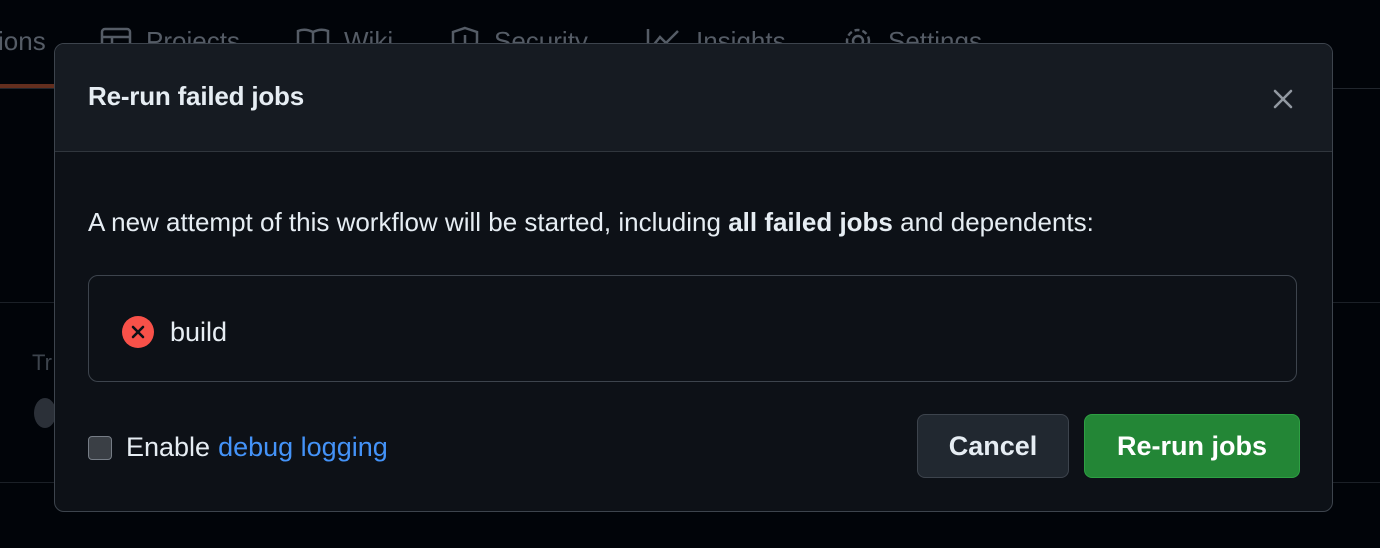 This screenshot has height=548, width=1380. What do you see at coordinates (45, 413) in the screenshot?
I see `avatar` at bounding box center [45, 413].